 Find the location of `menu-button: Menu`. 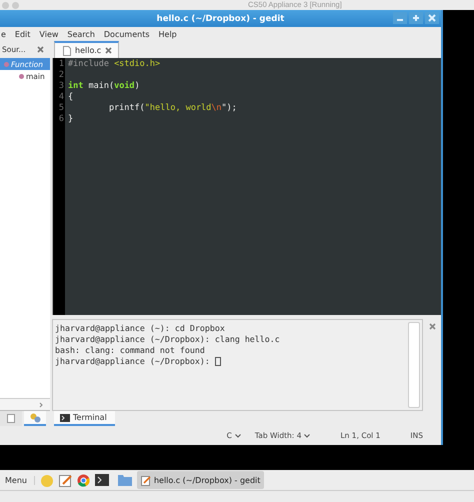

menu-button: Menu is located at coordinates (19, 480).